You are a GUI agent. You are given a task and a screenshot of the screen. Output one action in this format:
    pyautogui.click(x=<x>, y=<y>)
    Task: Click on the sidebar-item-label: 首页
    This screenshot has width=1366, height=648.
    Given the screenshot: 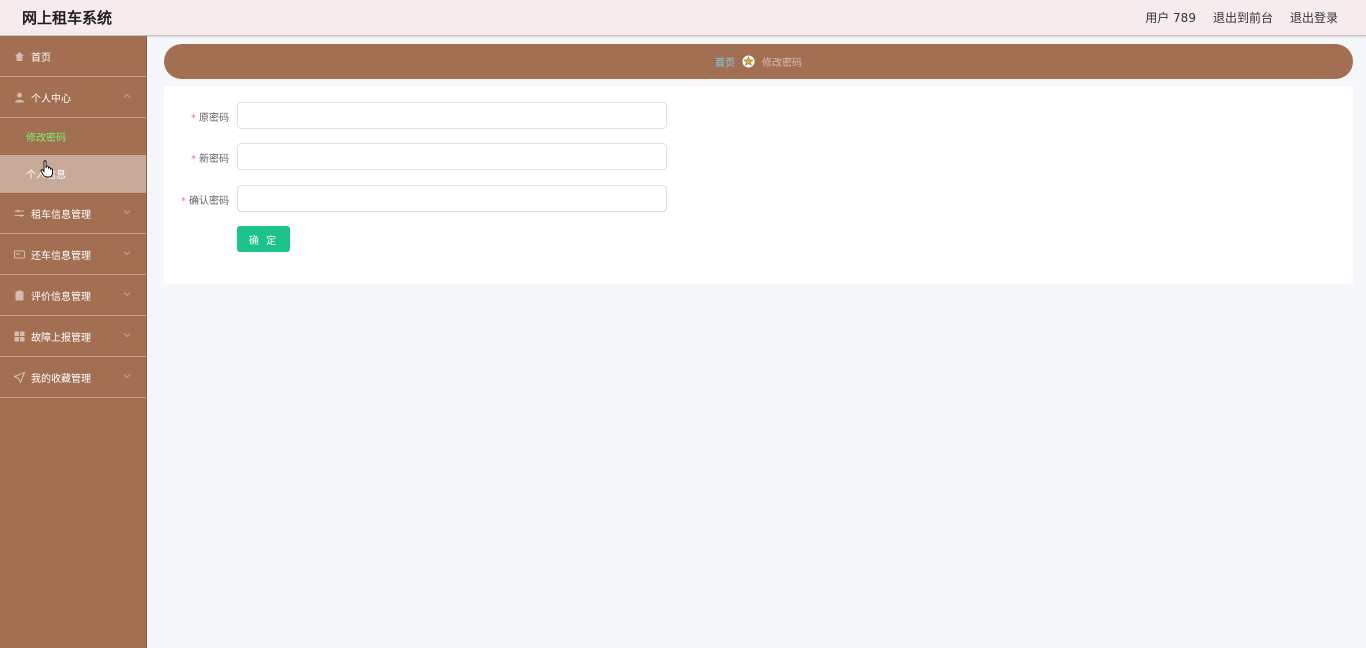 What is the action you would take?
    pyautogui.click(x=41, y=58)
    